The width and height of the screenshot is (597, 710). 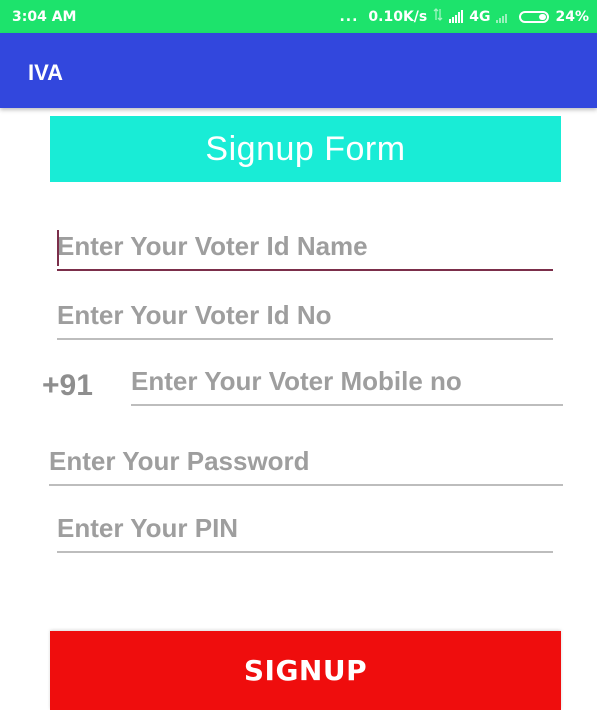 What do you see at coordinates (305, 670) in the screenshot?
I see `signup-button: SIGNUP` at bounding box center [305, 670].